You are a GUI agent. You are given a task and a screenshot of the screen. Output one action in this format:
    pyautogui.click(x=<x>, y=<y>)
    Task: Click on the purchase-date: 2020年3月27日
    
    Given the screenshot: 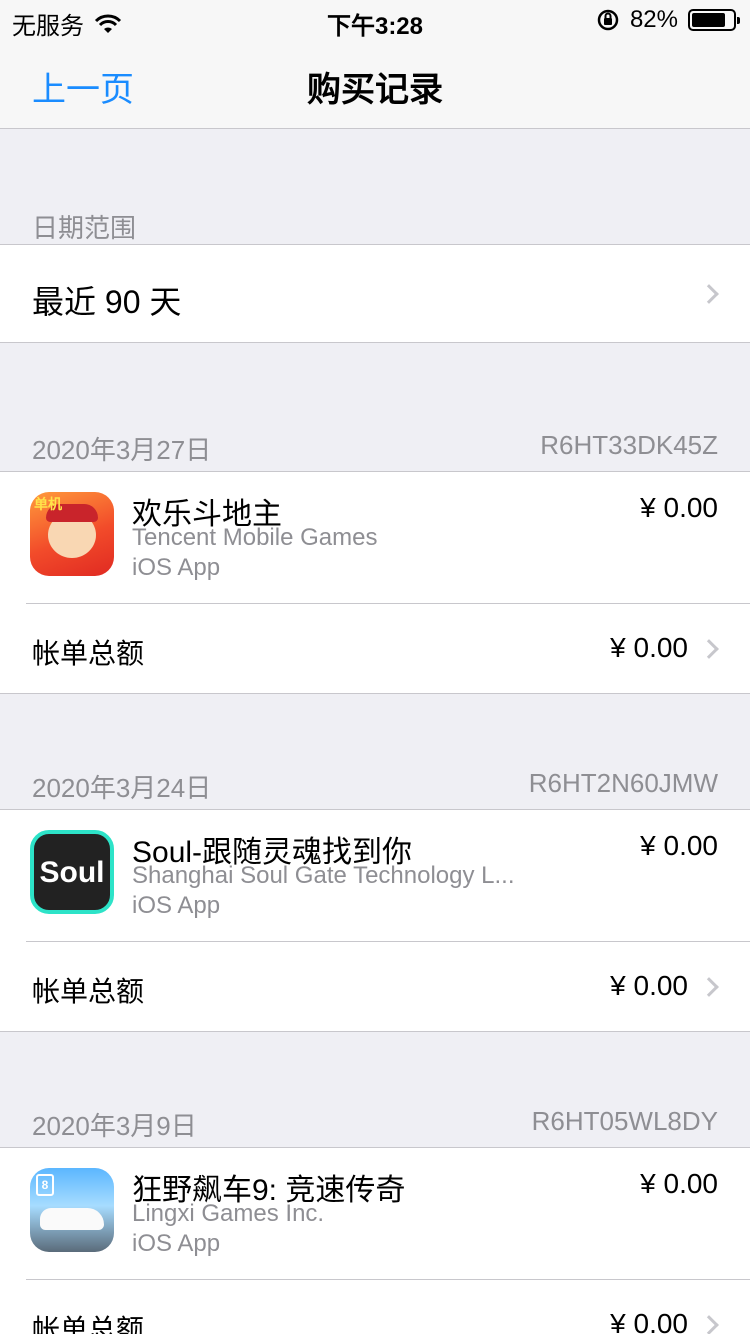 What is the action you would take?
    pyautogui.click(x=122, y=450)
    